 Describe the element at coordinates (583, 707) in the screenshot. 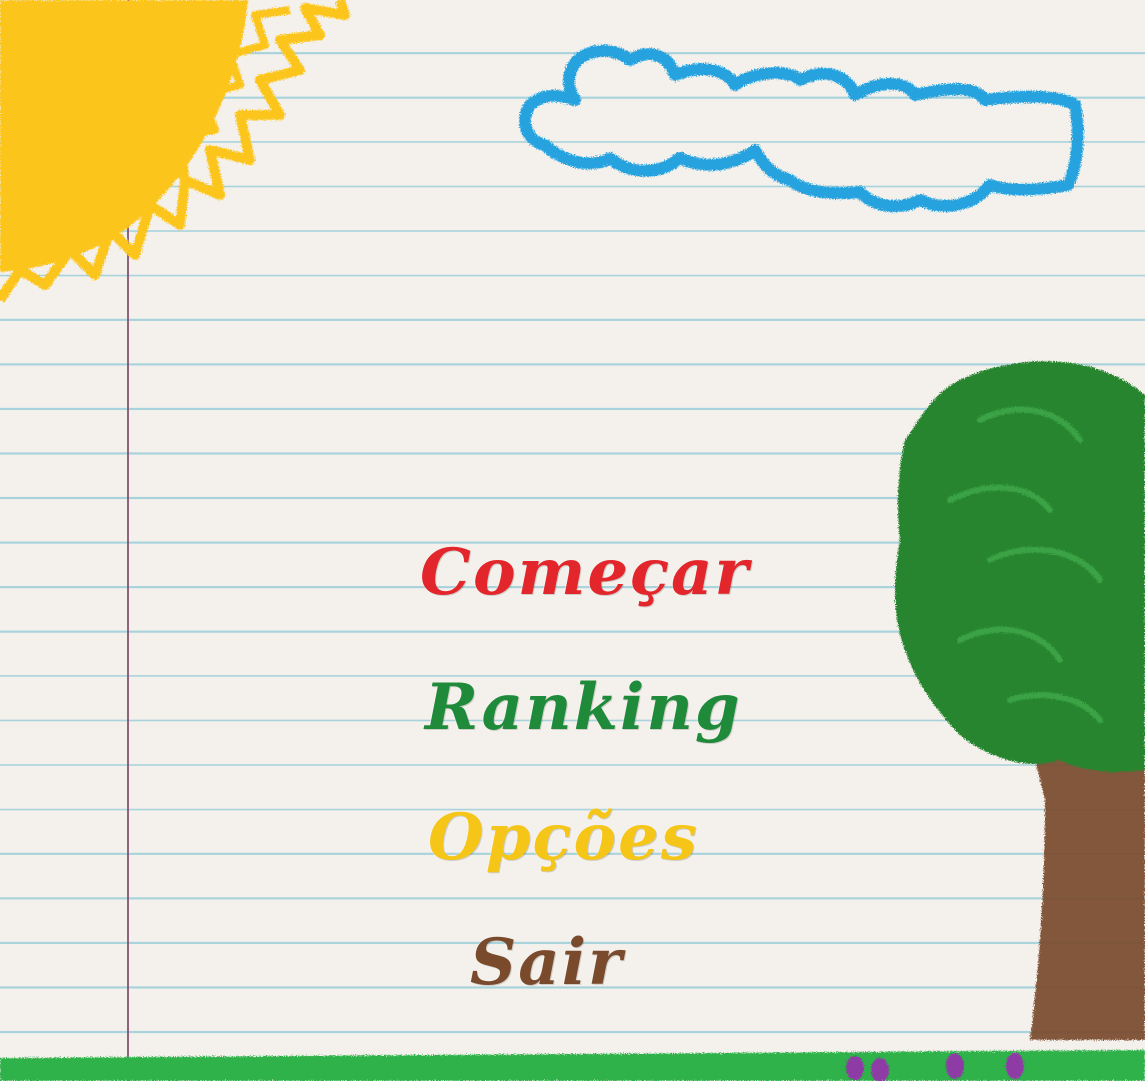

I see `ranking-button: Ranking` at that location.